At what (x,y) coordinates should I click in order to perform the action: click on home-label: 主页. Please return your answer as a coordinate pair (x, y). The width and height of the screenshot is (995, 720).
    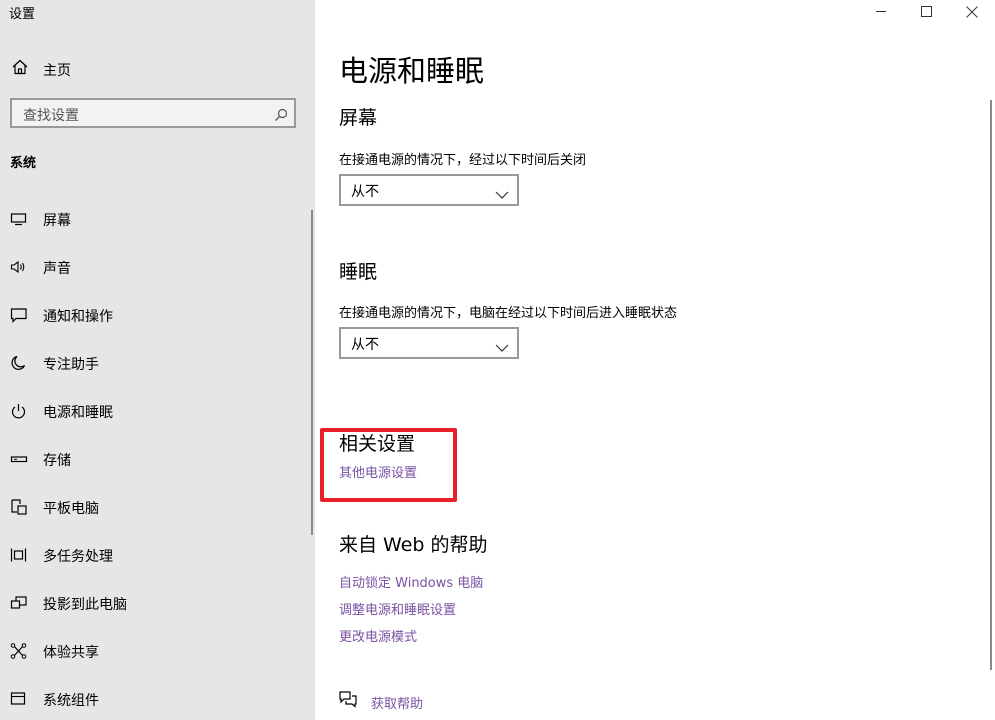
    Looking at the image, I should click on (57, 71).